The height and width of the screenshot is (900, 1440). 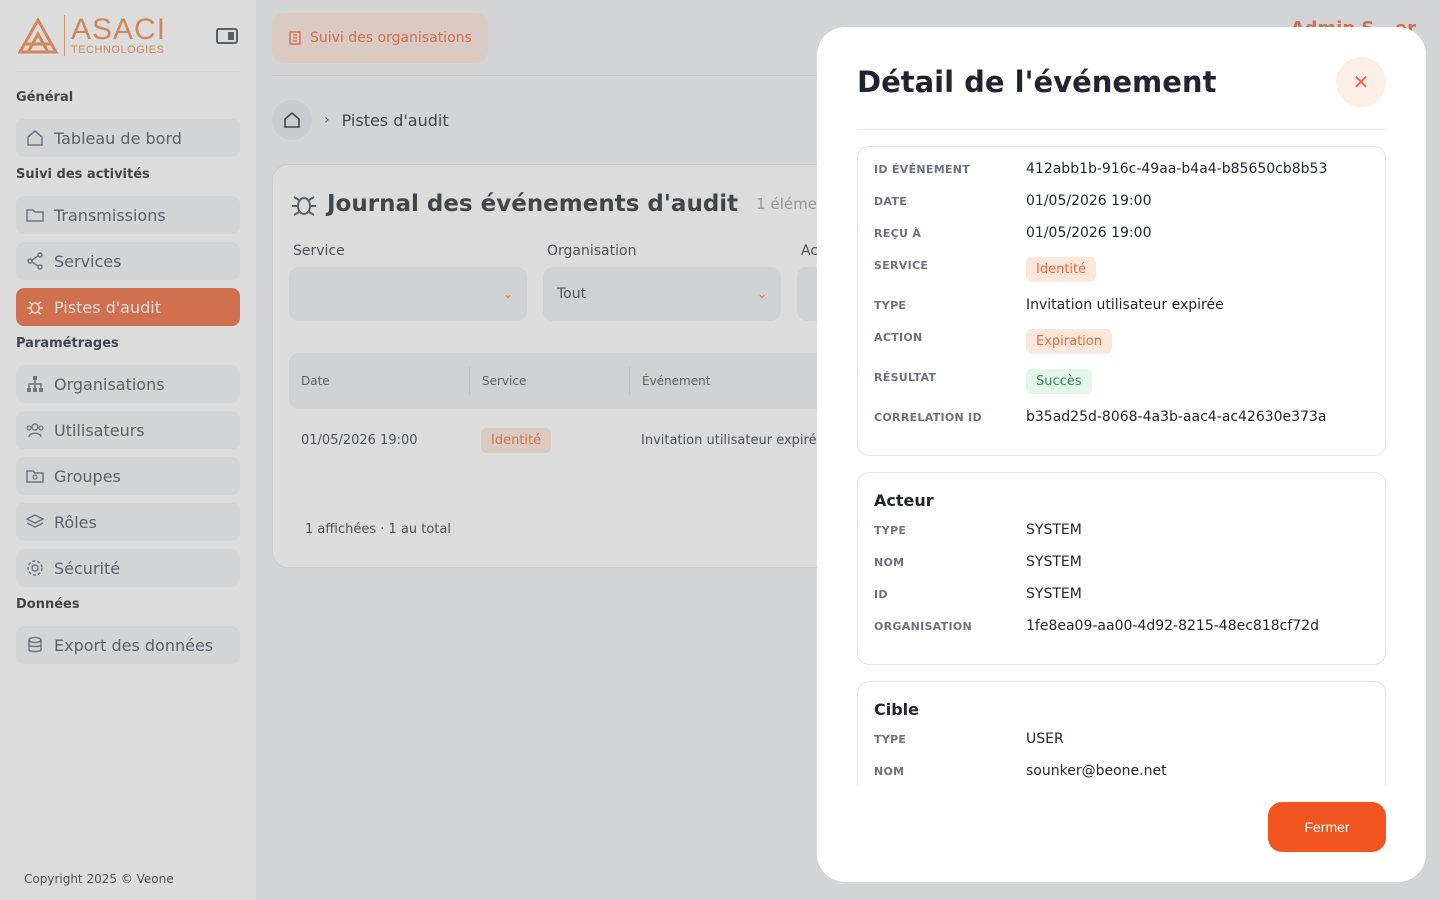 I want to click on close-button: ✕, so click(x=1361, y=82).